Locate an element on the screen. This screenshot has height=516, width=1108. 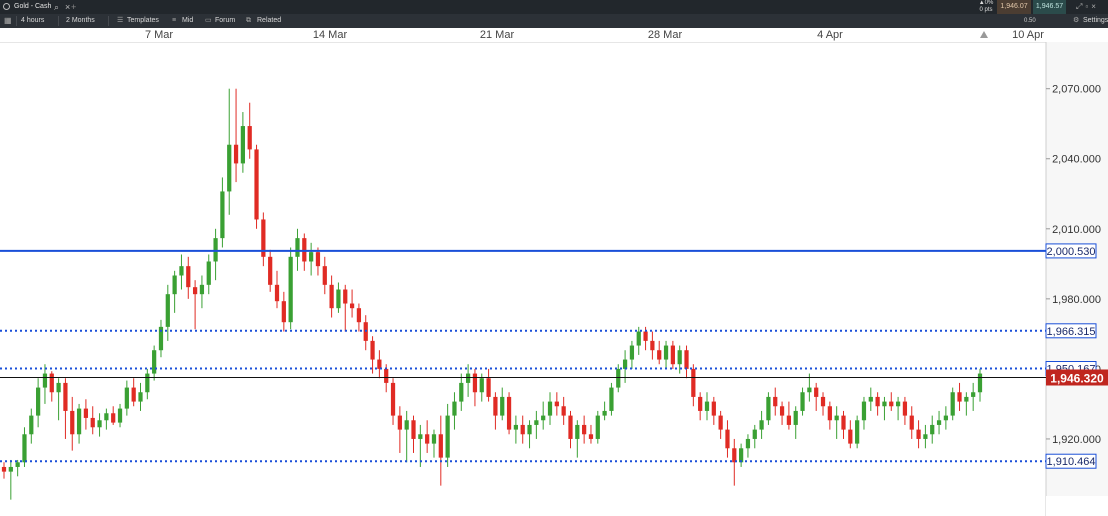
mid-button: Mid is located at coordinates (187, 21).